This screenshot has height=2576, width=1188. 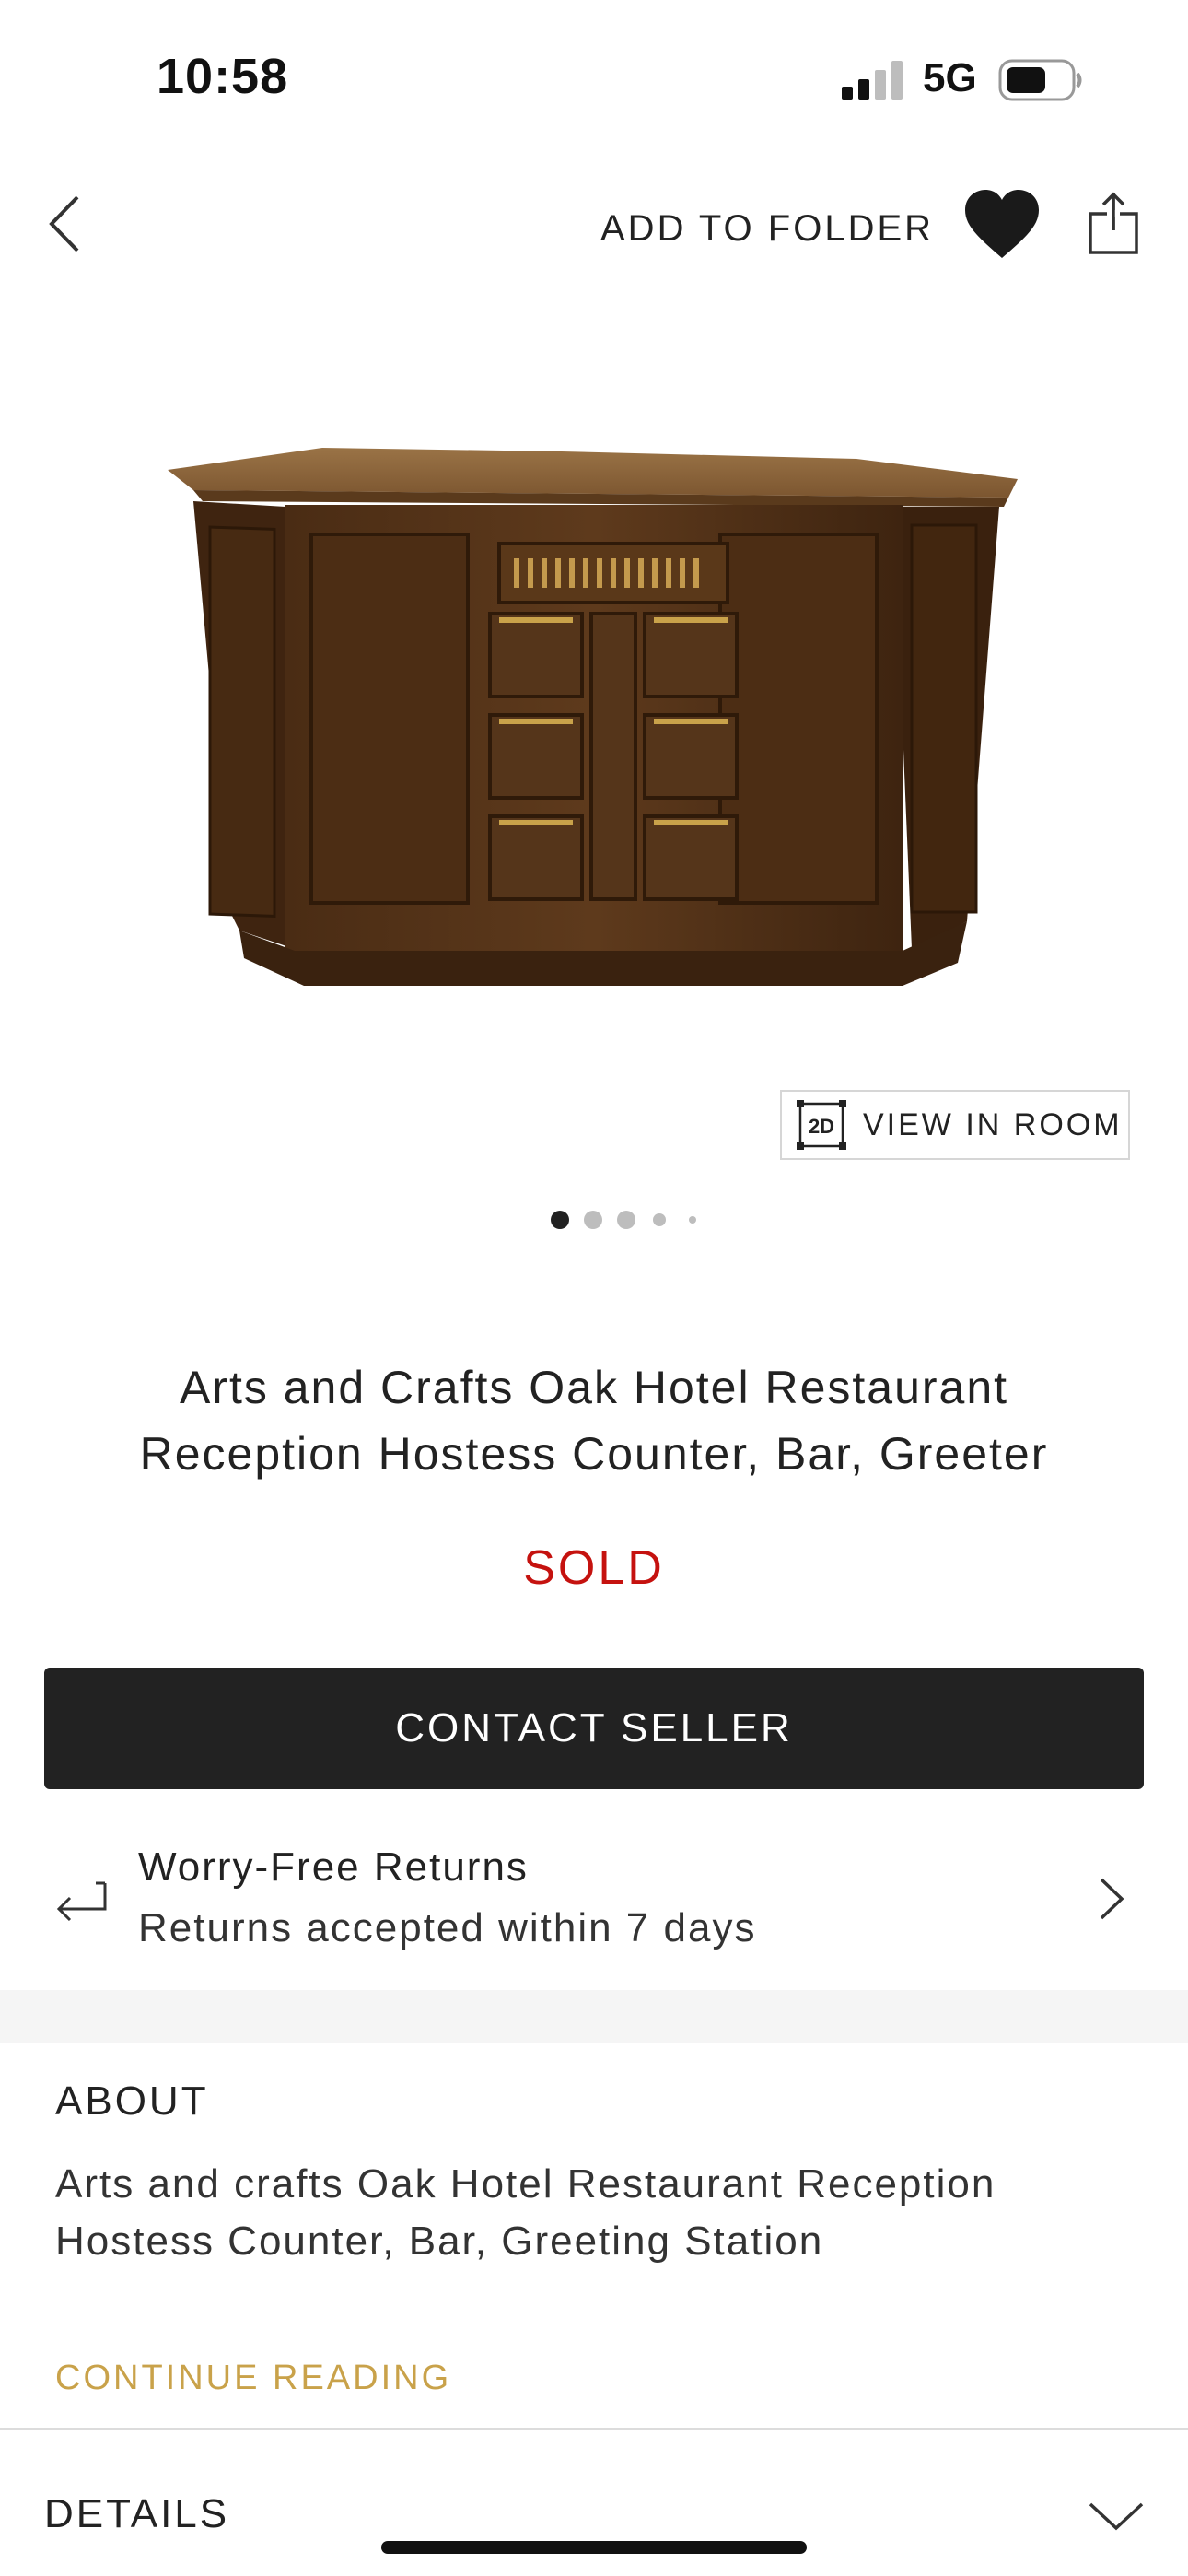 What do you see at coordinates (594, 2547) in the screenshot?
I see `home-indicator` at bounding box center [594, 2547].